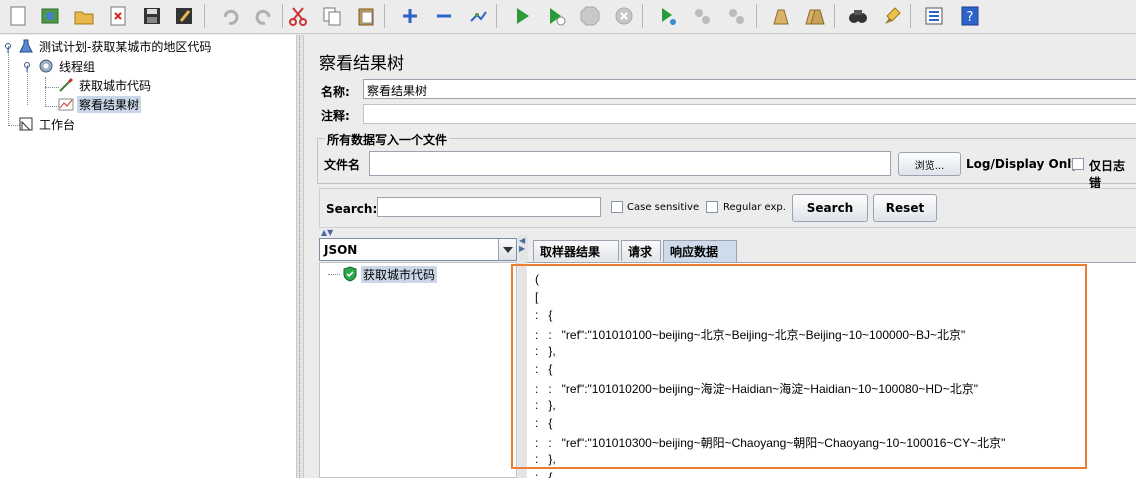  I want to click on workbench-icon, so click(26, 124).